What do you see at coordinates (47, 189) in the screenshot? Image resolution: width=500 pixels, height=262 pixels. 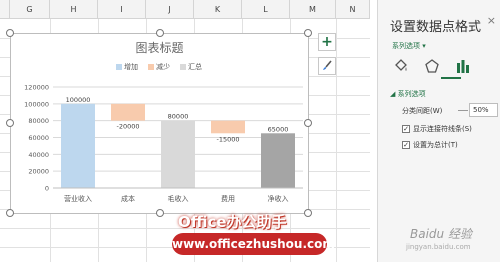 I see `y-tick-label: 0` at bounding box center [47, 189].